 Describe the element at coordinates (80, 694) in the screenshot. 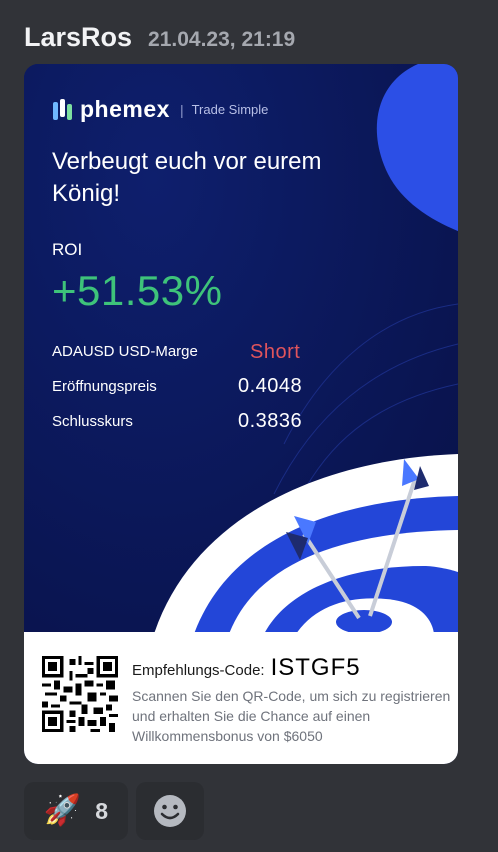

I see `qr-code-icon` at that location.